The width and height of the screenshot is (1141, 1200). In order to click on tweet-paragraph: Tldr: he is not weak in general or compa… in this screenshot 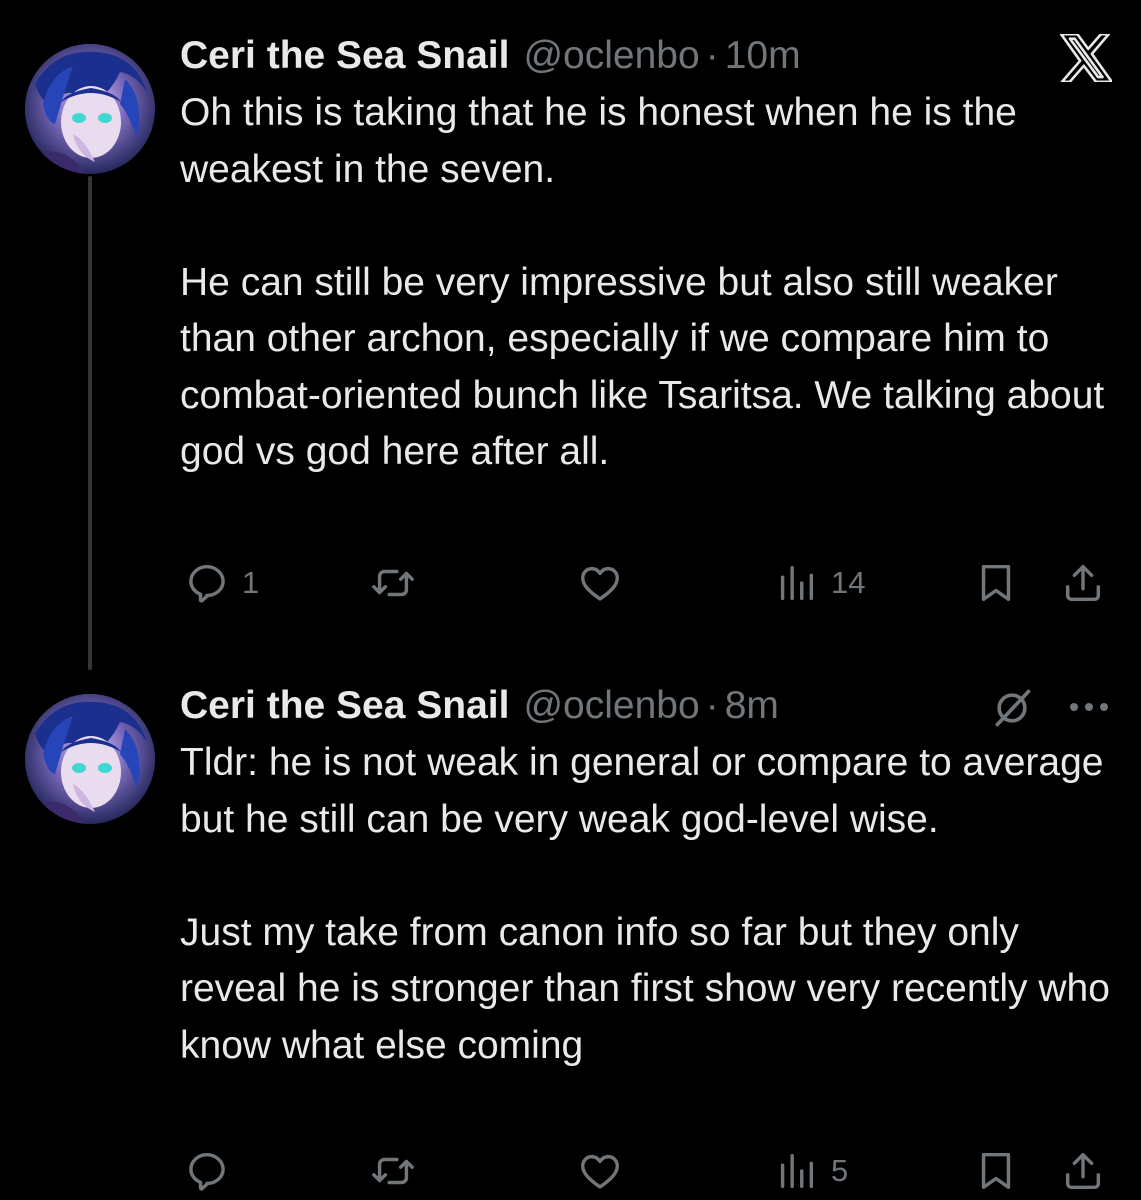, I will do `click(642, 791)`.